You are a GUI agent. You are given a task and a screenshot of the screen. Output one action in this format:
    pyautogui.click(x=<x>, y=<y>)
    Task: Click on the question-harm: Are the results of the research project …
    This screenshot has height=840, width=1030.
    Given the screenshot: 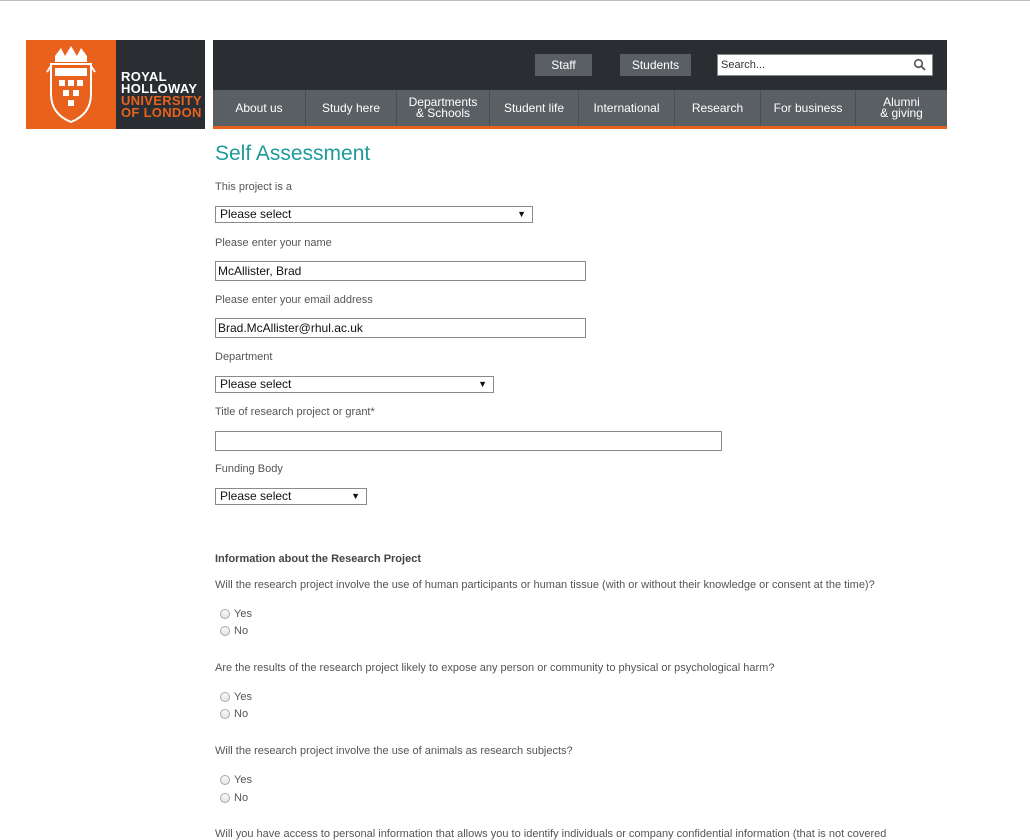 What is the action you would take?
    pyautogui.click(x=495, y=668)
    